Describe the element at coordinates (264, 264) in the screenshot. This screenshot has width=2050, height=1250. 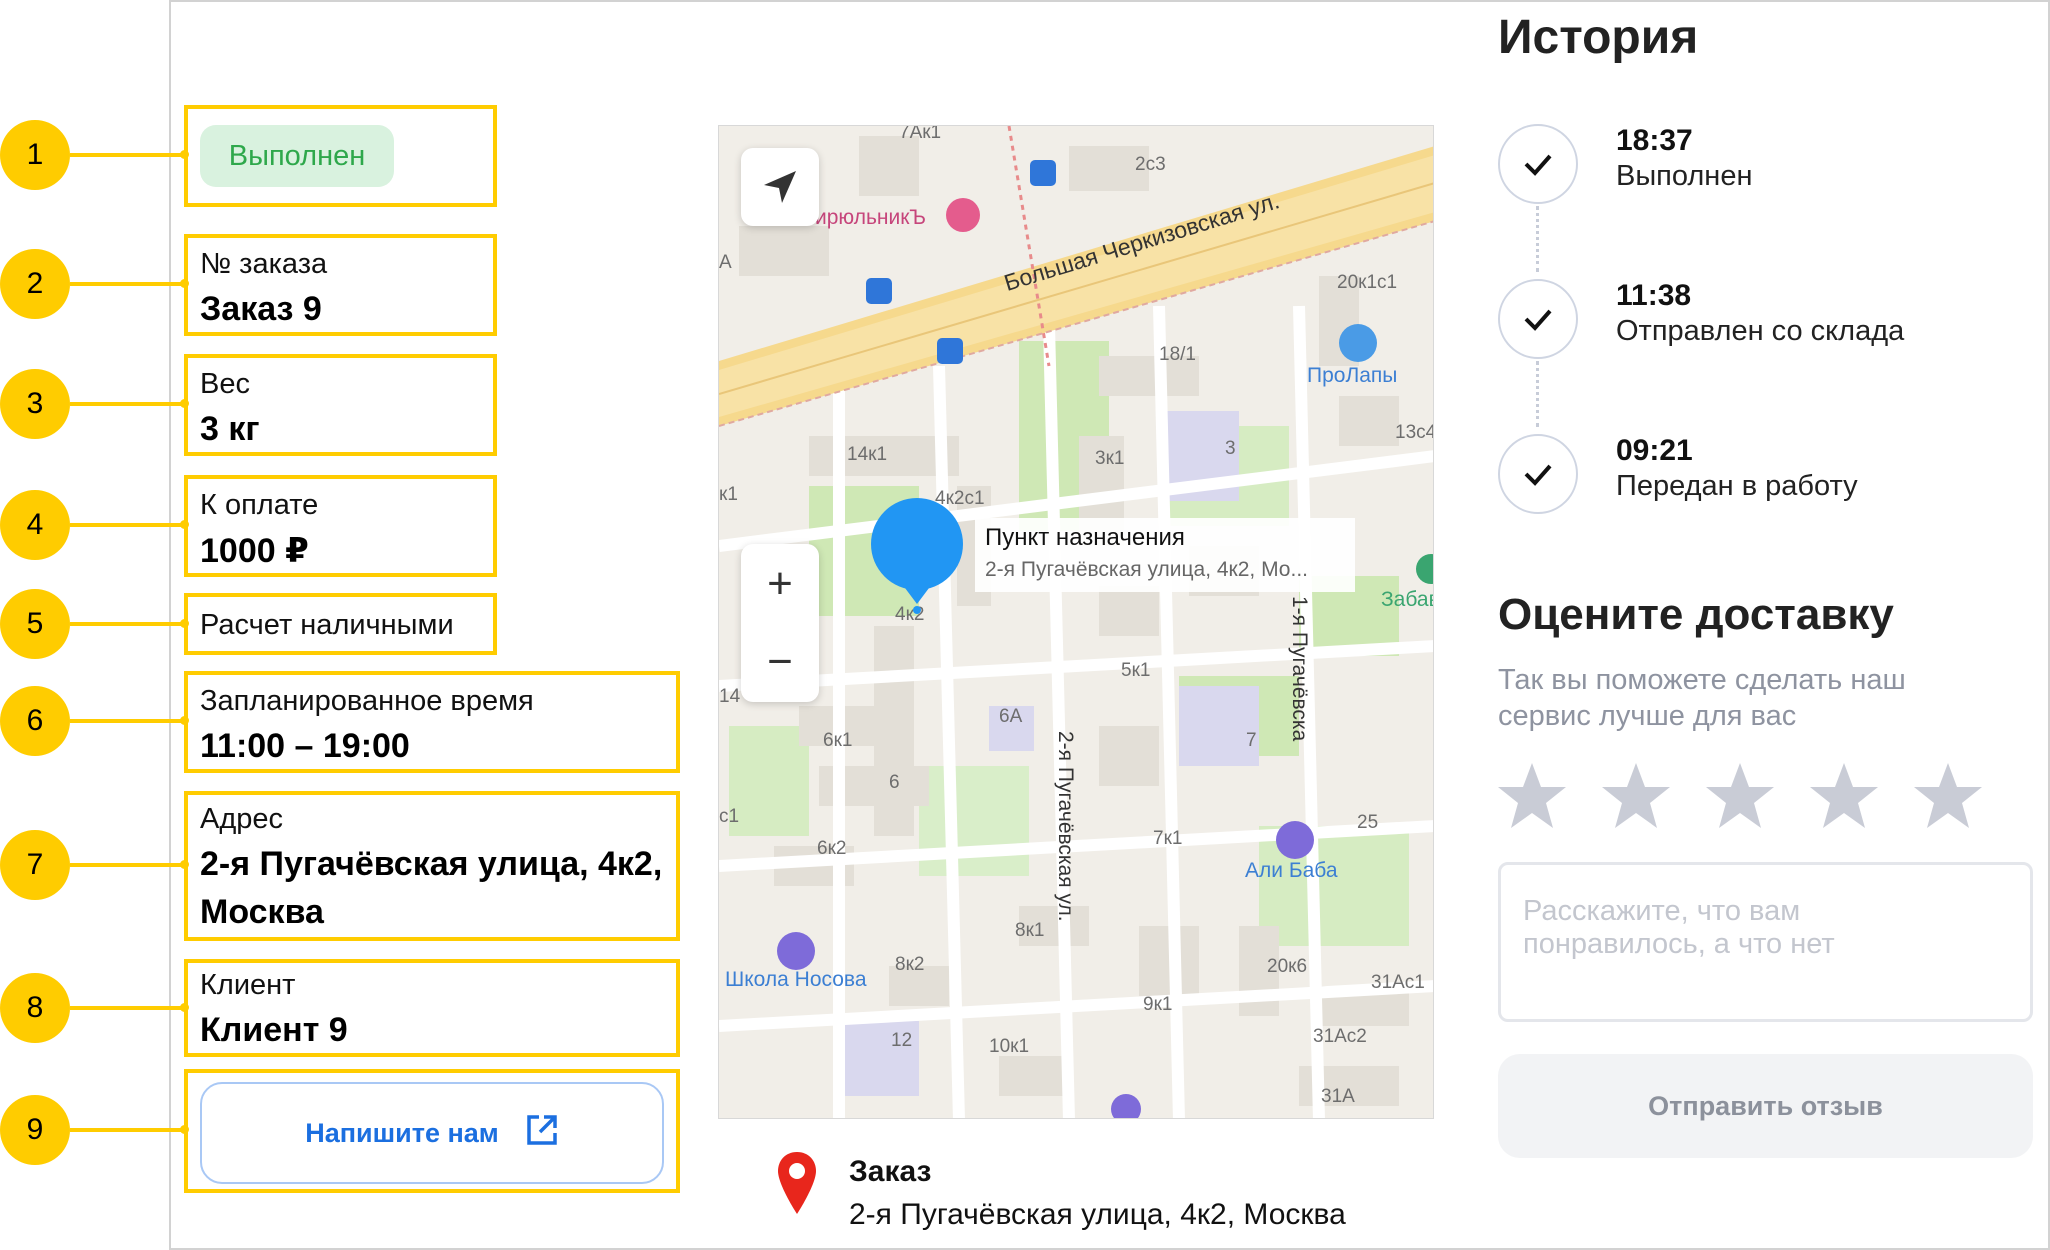
I see `order-number-label: № заказа` at that location.